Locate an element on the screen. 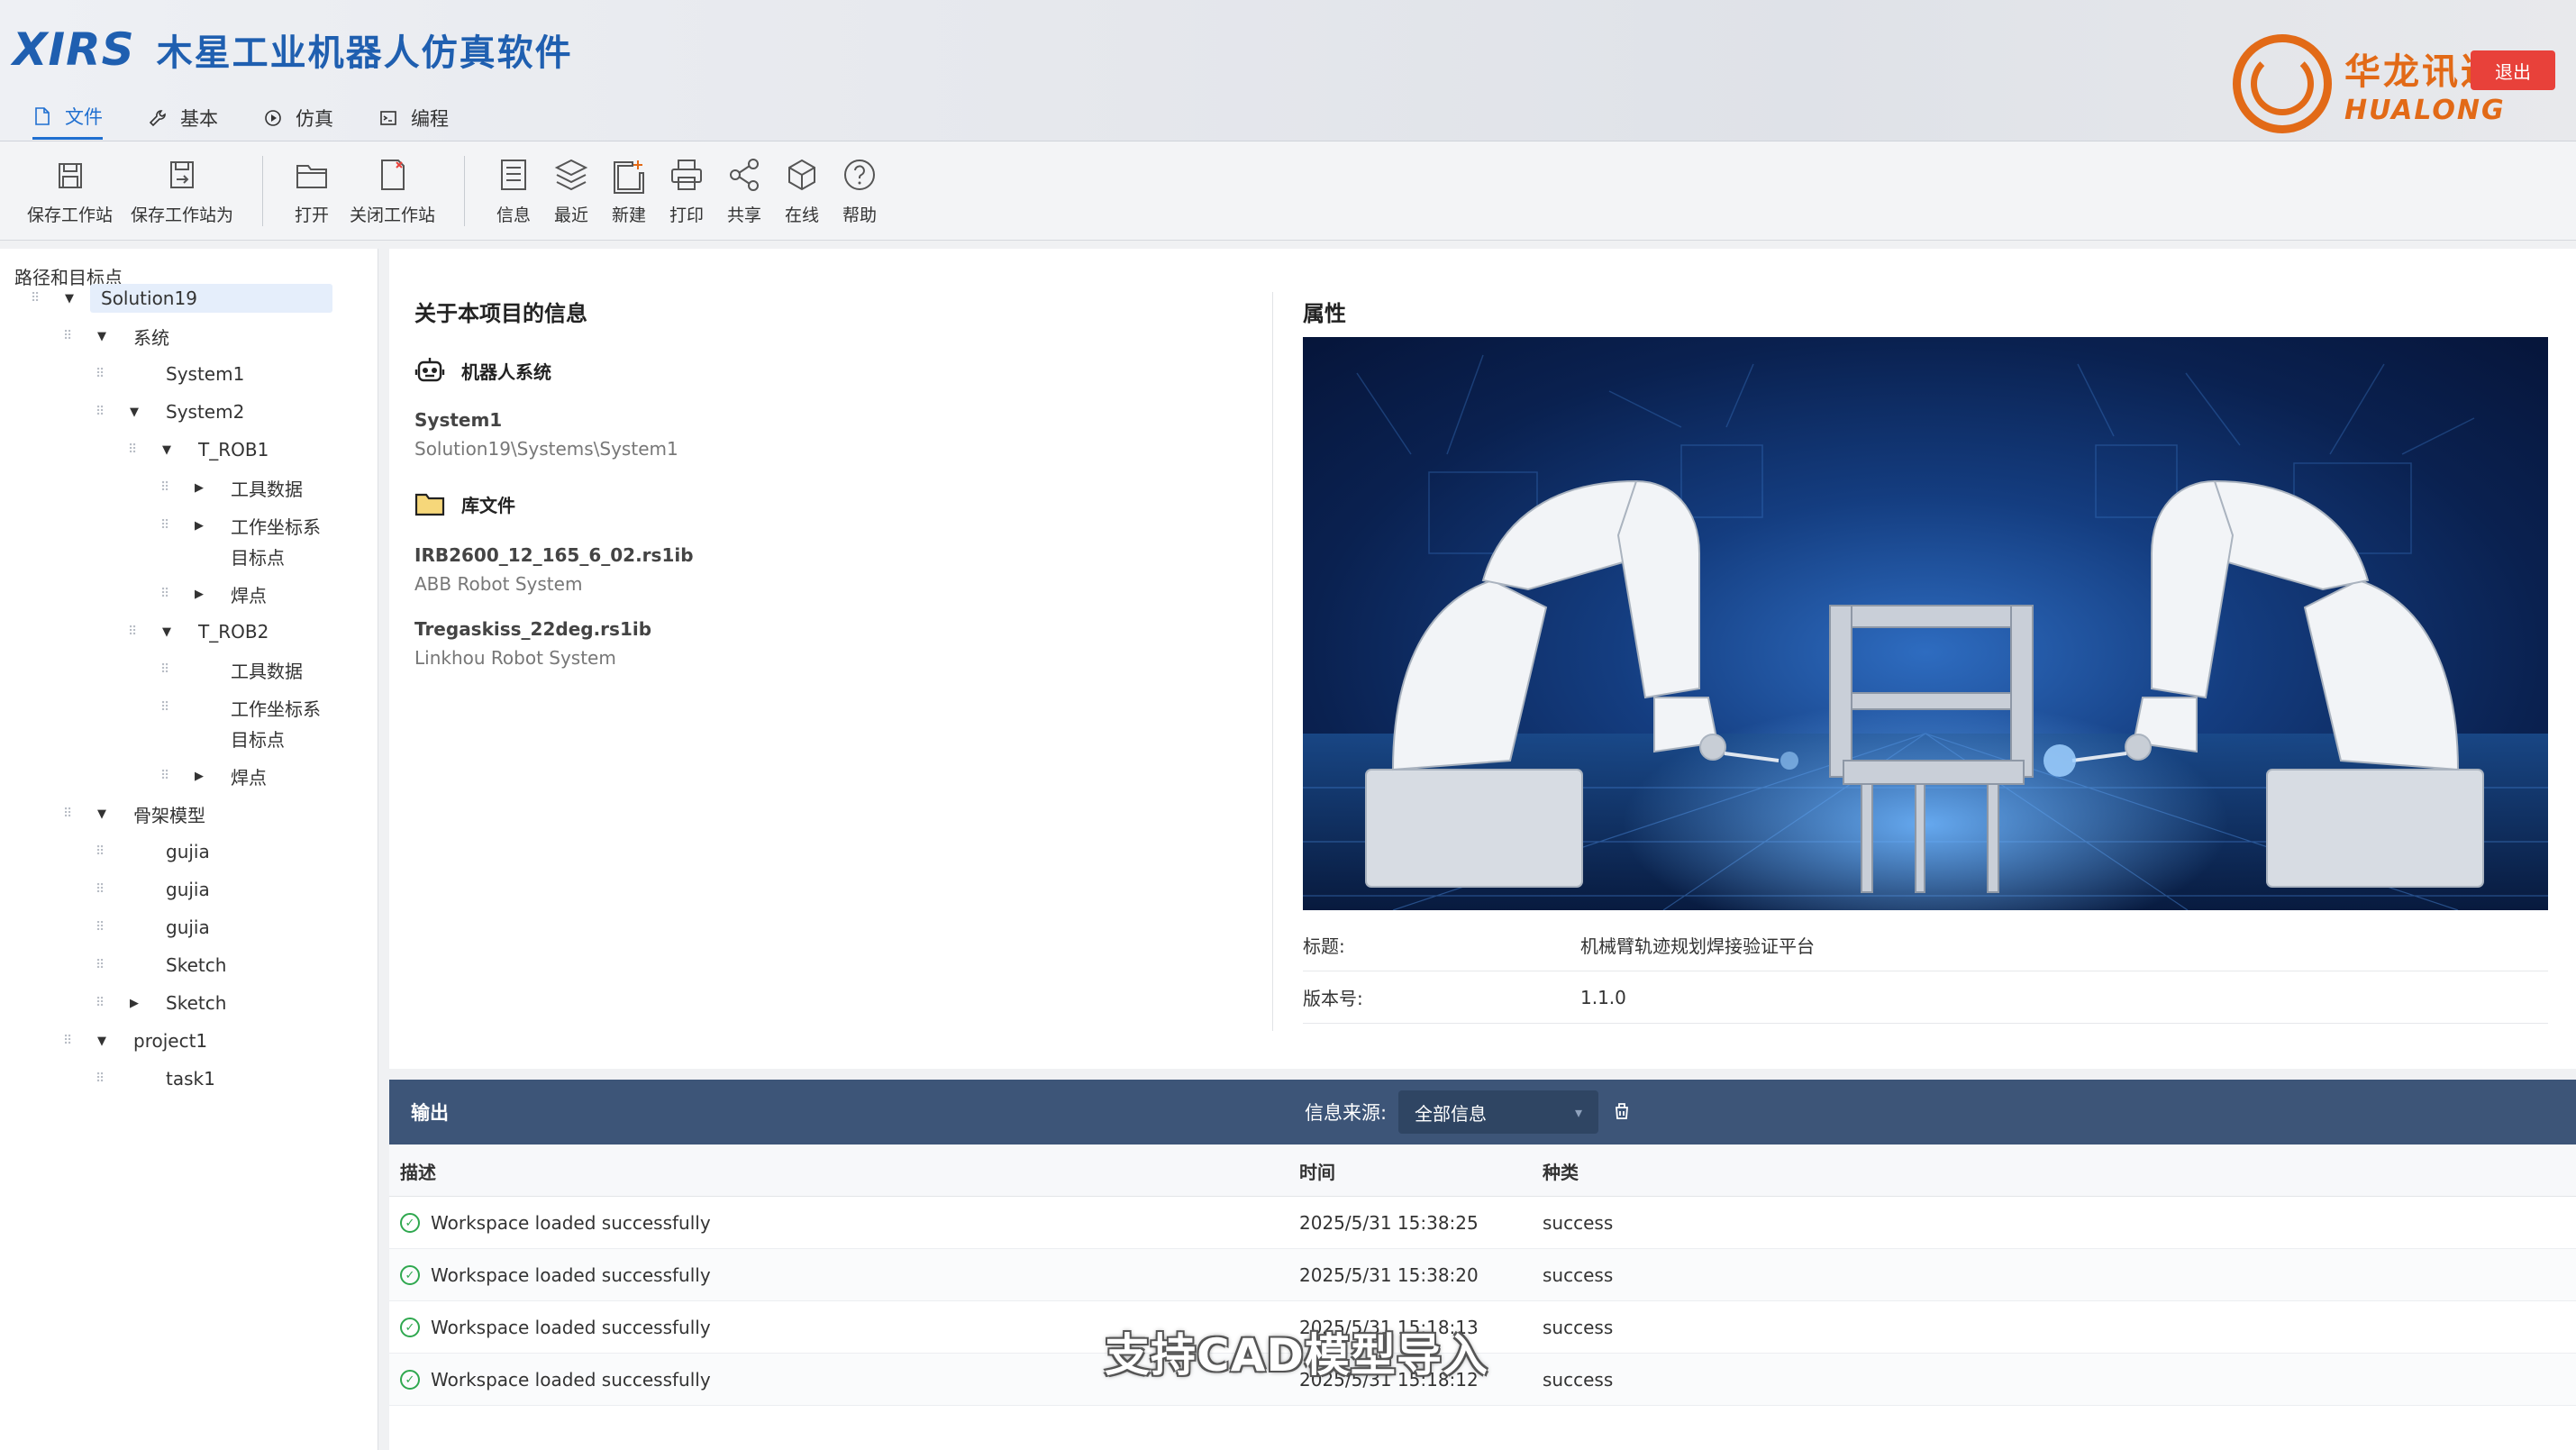 This screenshot has width=2576, height=1450. share-button: 共享 is located at coordinates (744, 191).